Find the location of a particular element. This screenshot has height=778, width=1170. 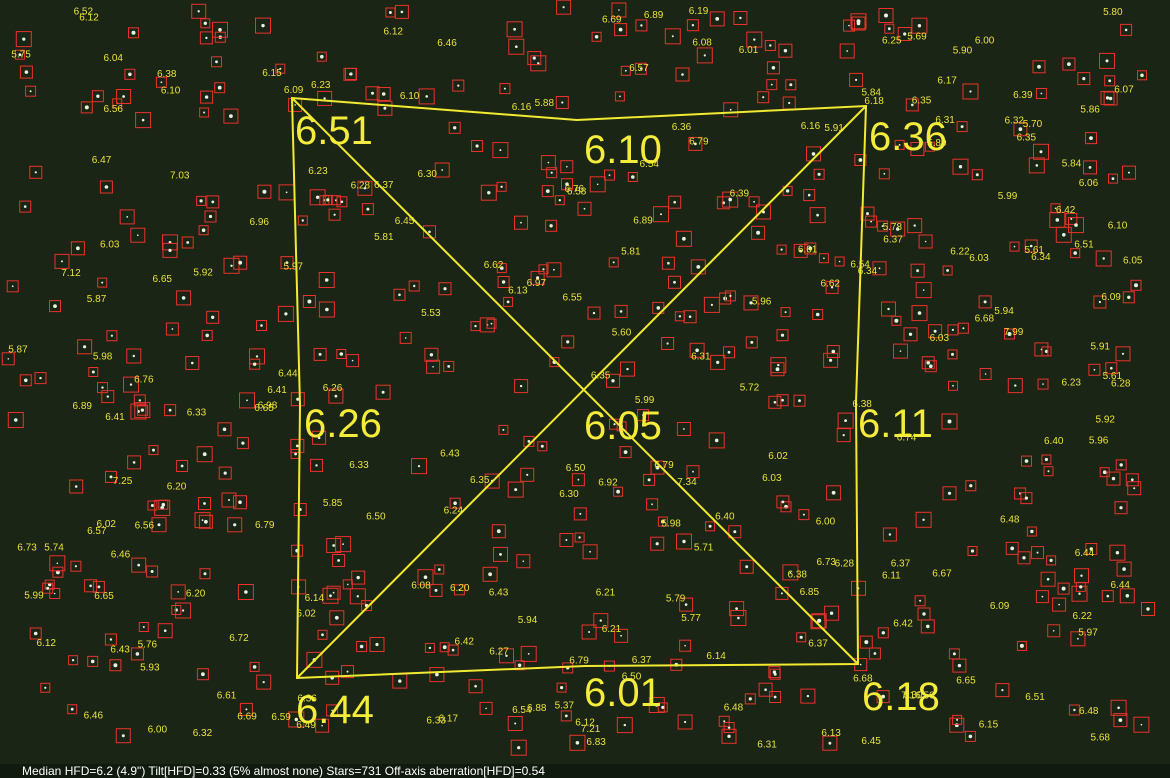

star-hfd-label: 6.27 is located at coordinates (499, 652).